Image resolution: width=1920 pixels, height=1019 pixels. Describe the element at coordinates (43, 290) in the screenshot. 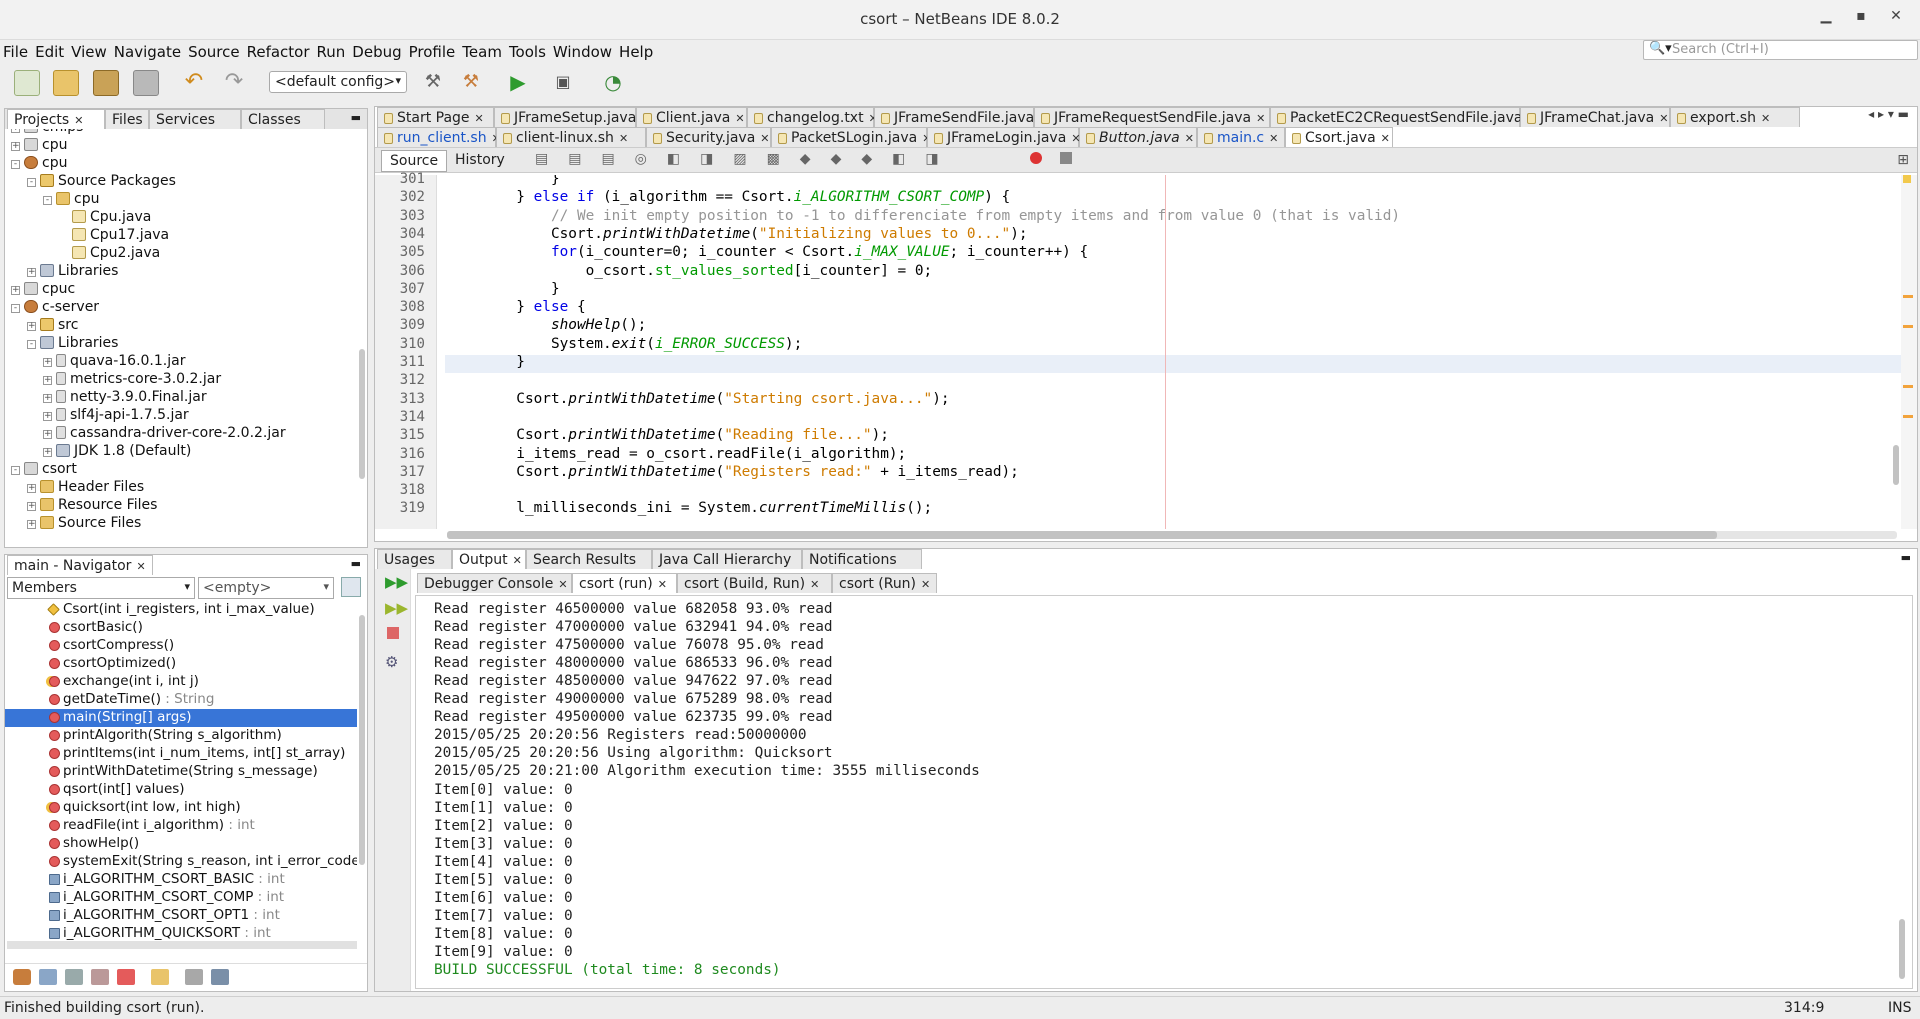

I see `tree-item: + cpuc` at that location.